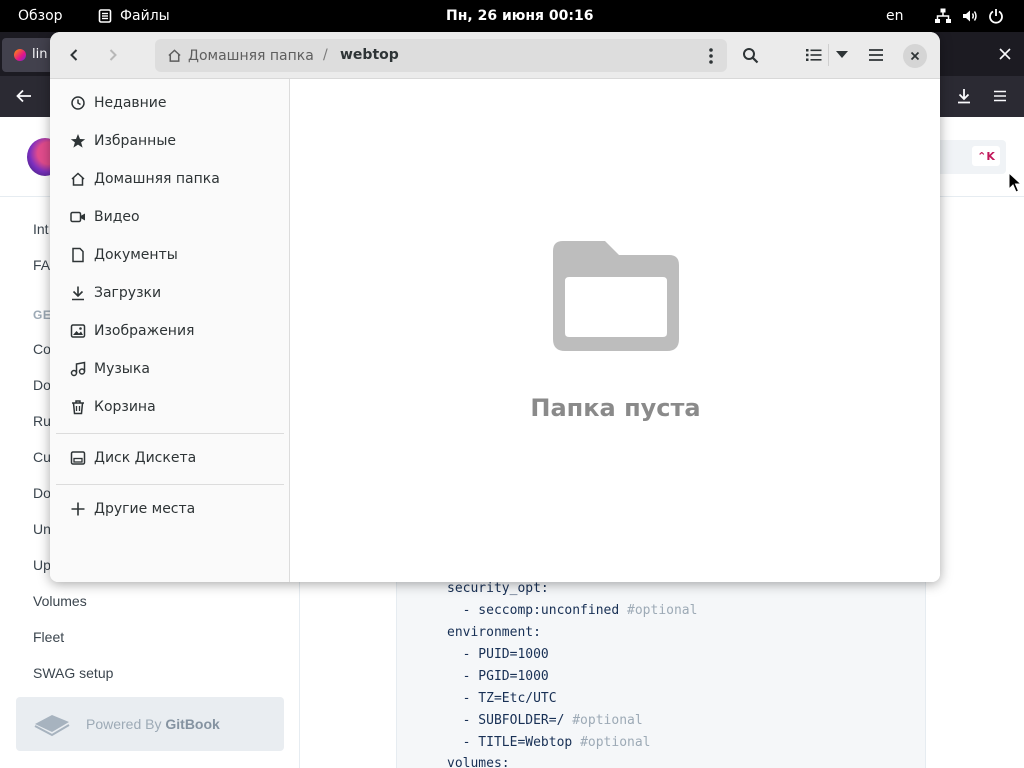  I want to click on places-item-floppy-disk: Диск Дискета, so click(170, 458).